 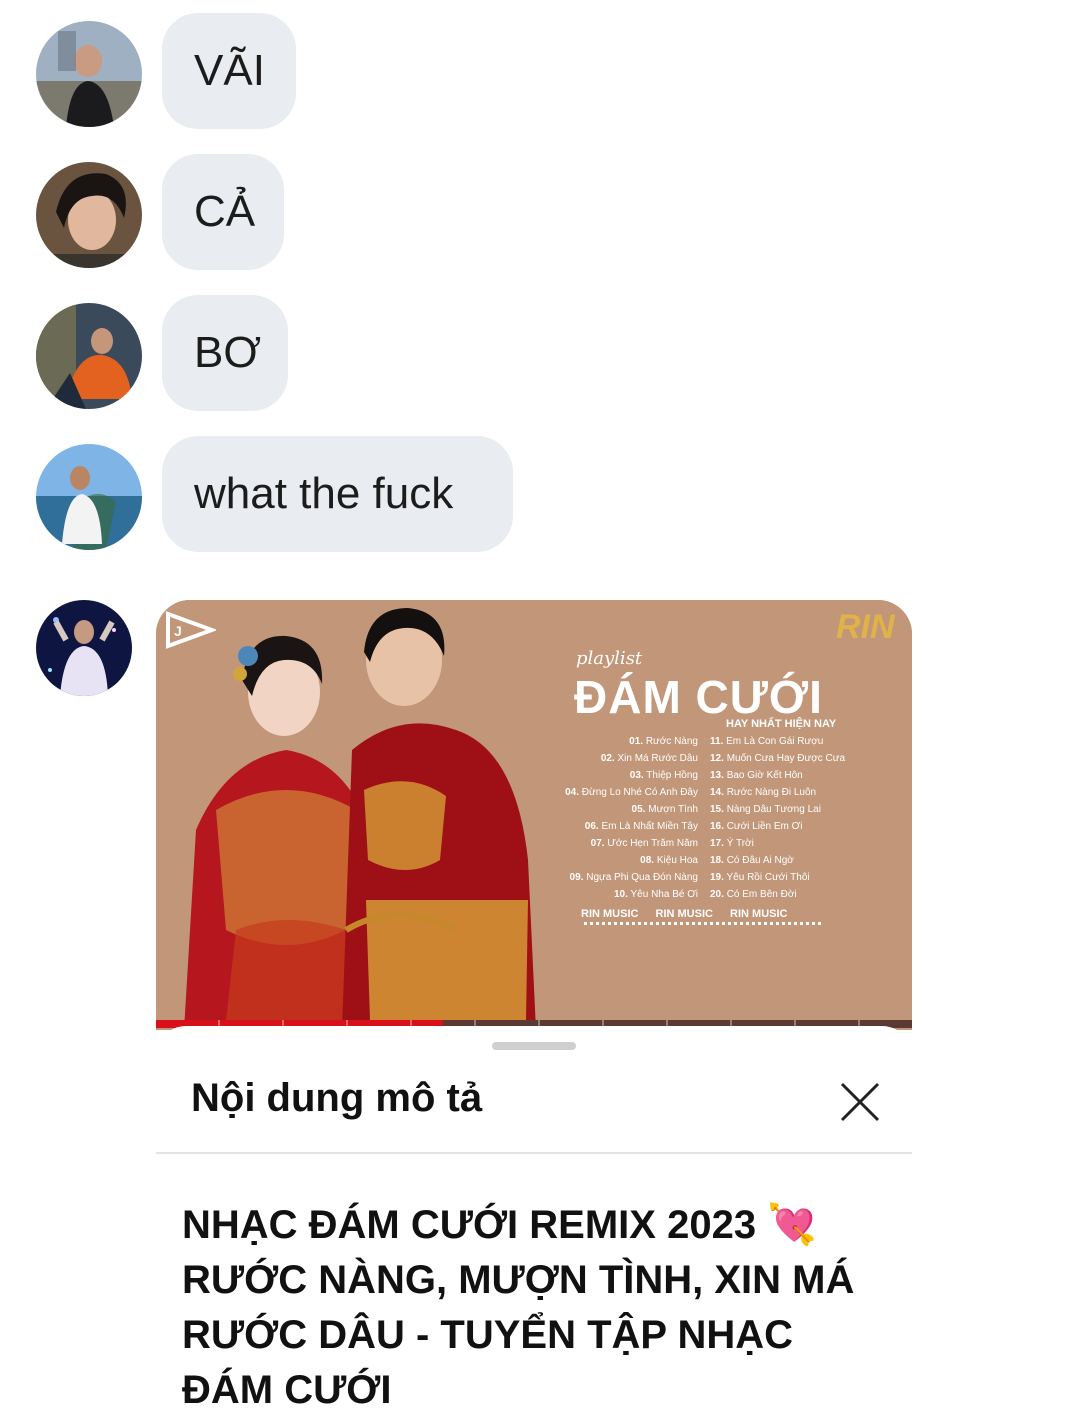 What do you see at coordinates (655, 894) in the screenshot?
I see `track-item: 10. Yêu Nha Bé Ơi` at bounding box center [655, 894].